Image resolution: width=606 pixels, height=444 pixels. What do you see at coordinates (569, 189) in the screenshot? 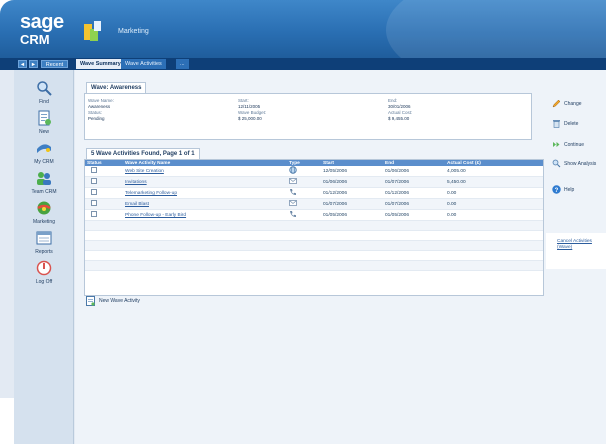
I see `help-label: Help` at bounding box center [569, 189].